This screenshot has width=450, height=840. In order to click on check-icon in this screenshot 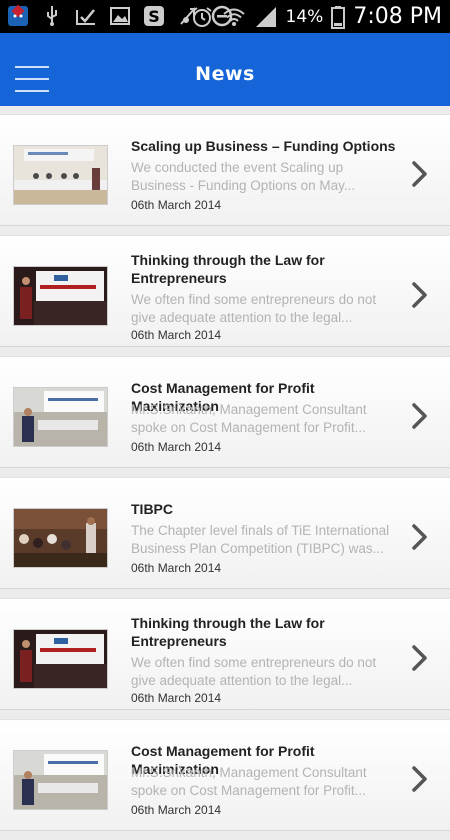, I will do `click(85, 17)`.